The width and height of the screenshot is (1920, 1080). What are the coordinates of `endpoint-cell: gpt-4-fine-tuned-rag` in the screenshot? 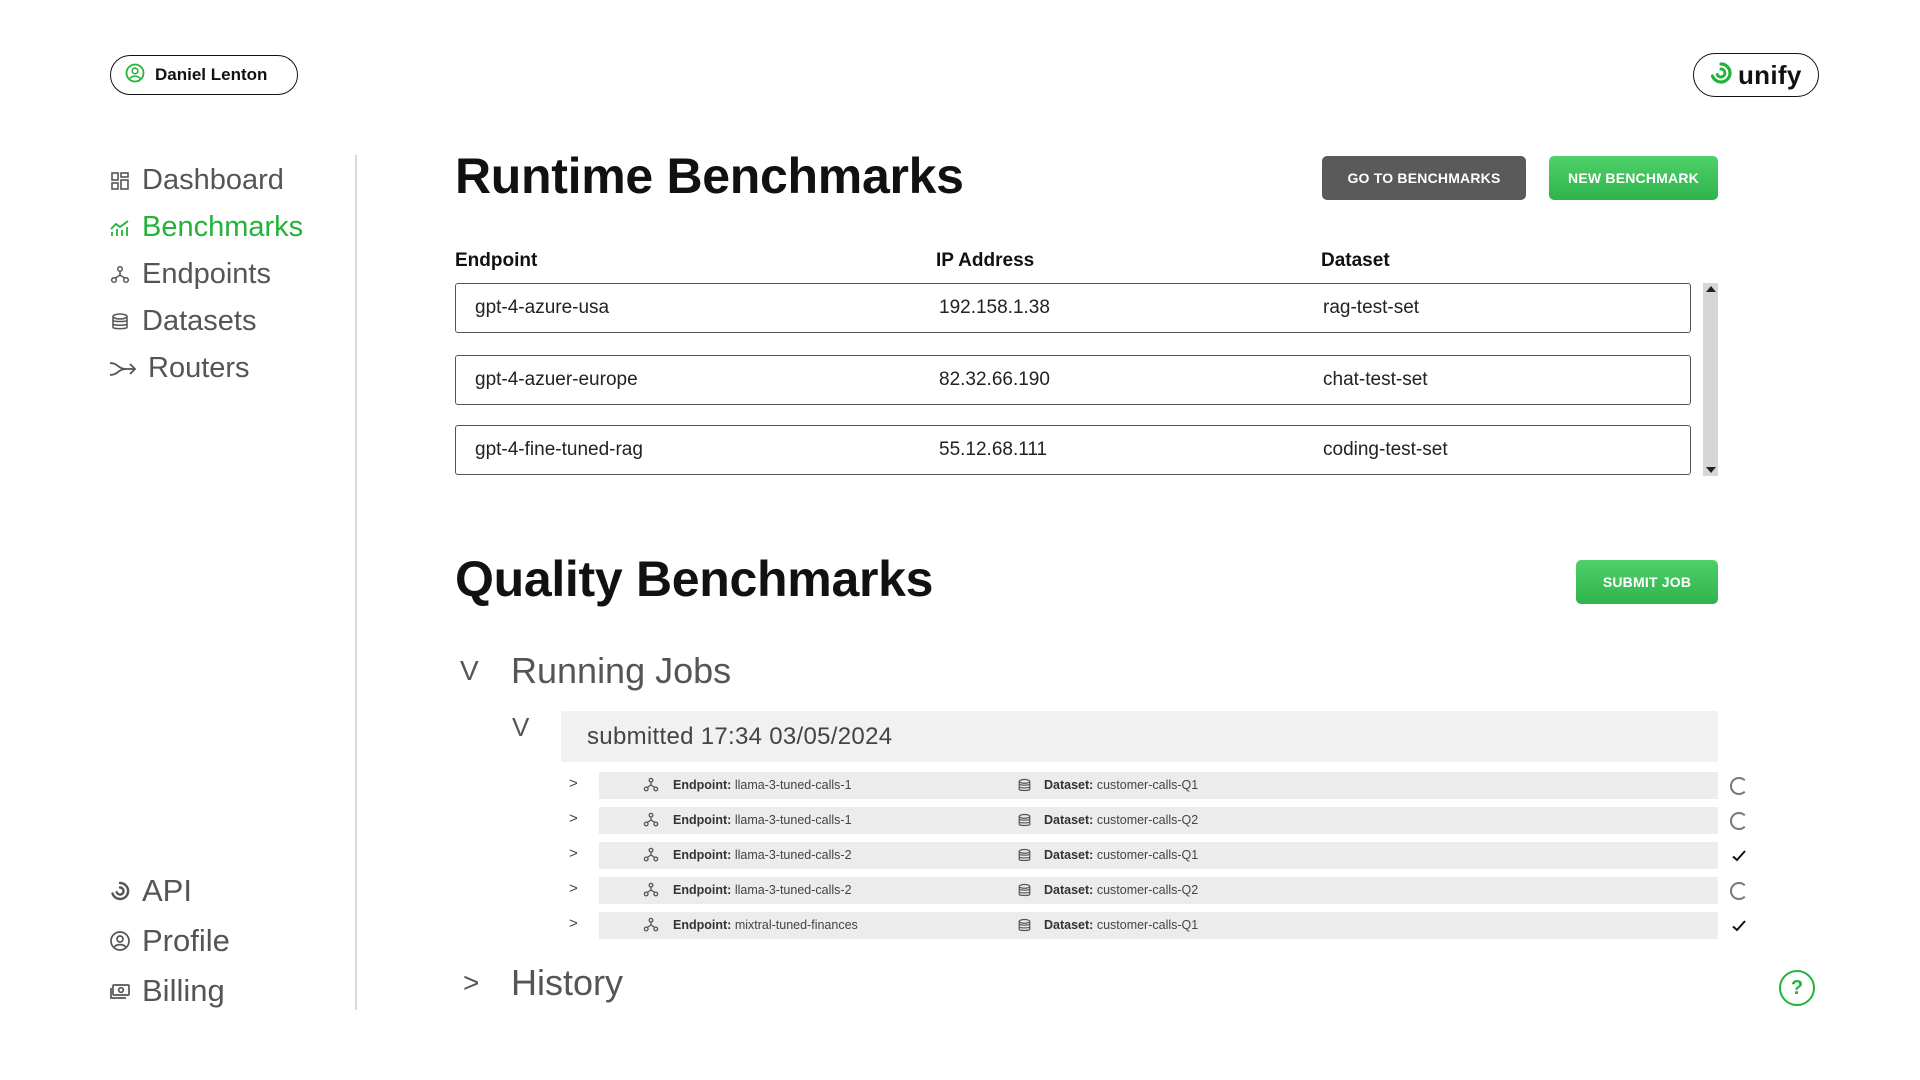 It's located at (559, 449).